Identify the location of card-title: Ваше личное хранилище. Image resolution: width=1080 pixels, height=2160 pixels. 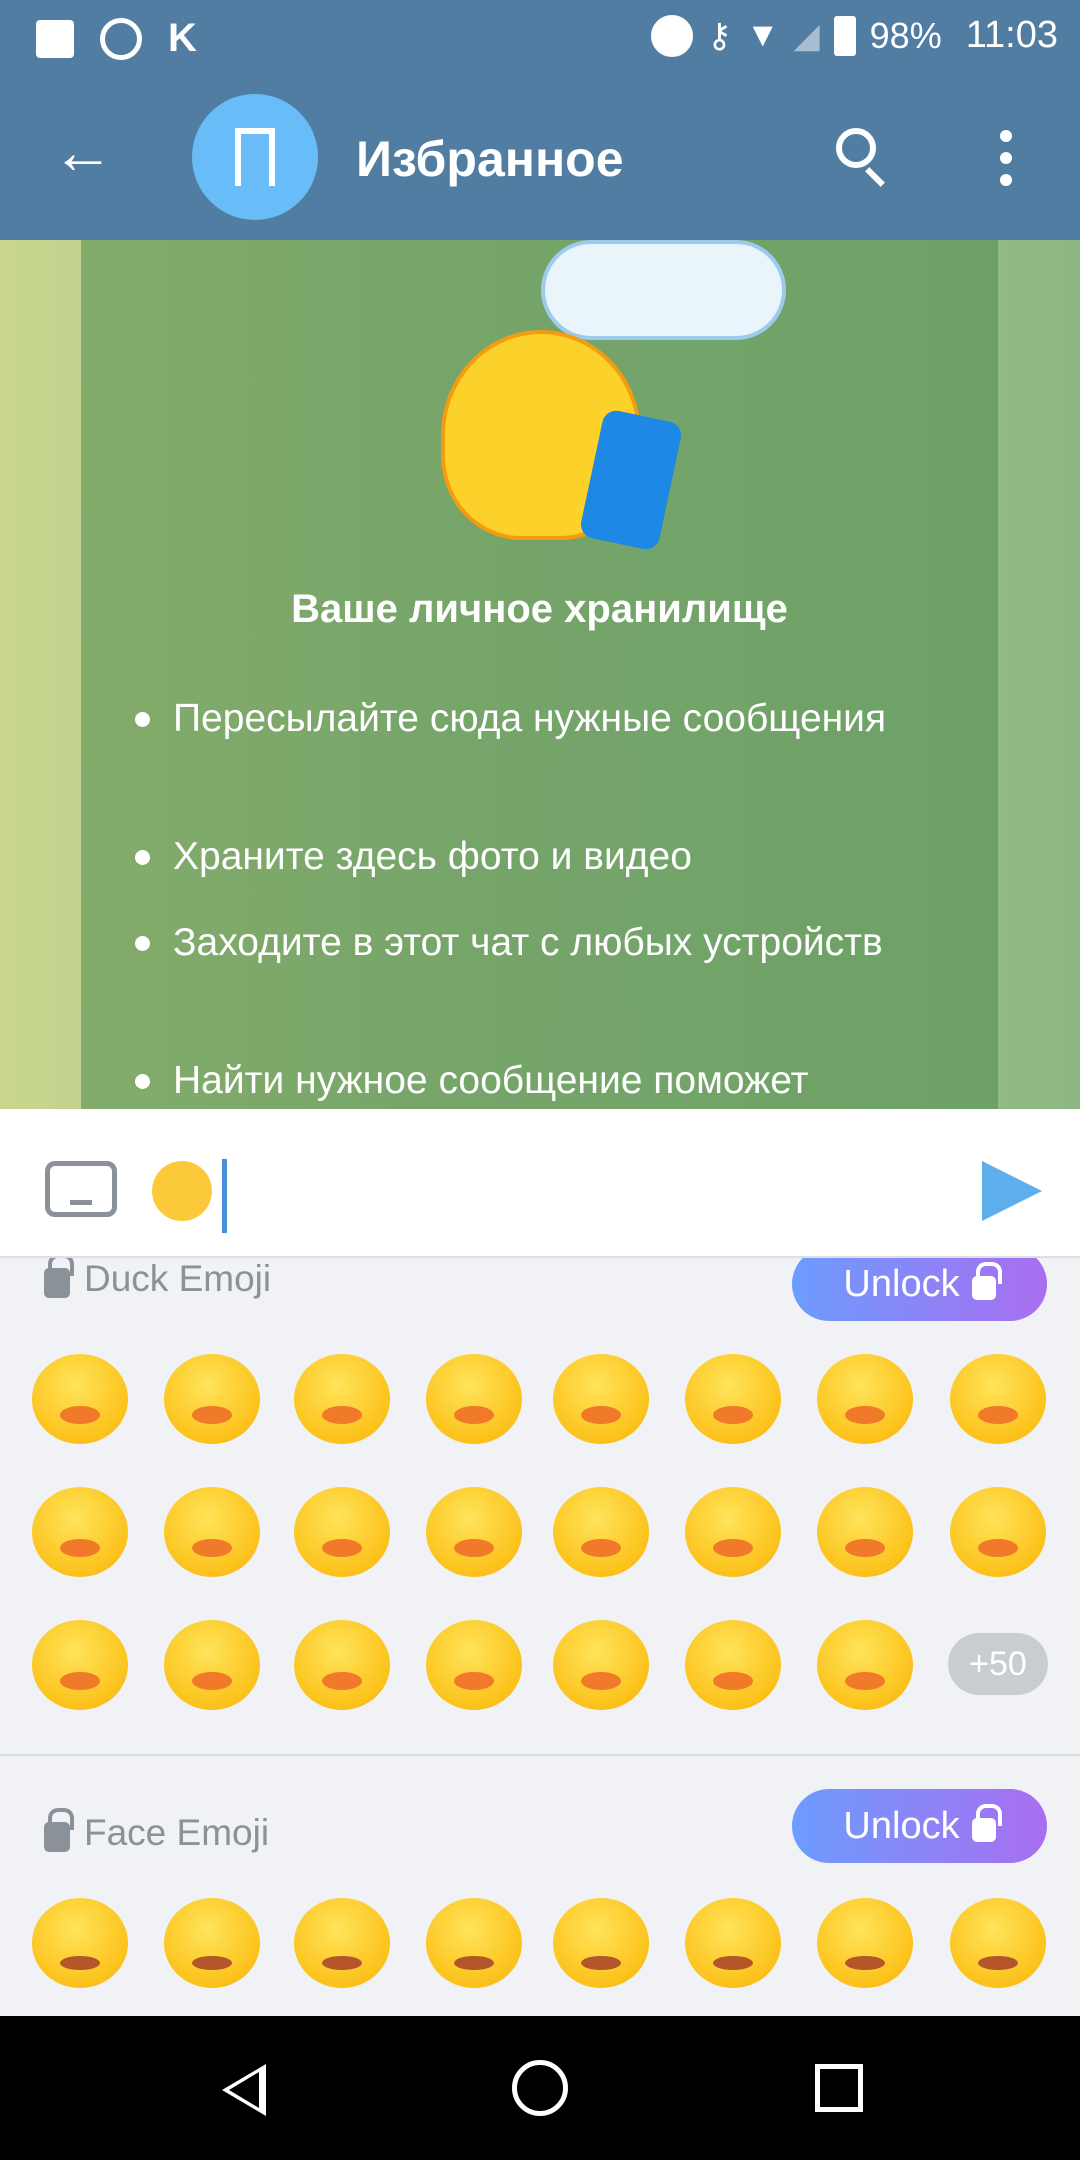
(539, 609).